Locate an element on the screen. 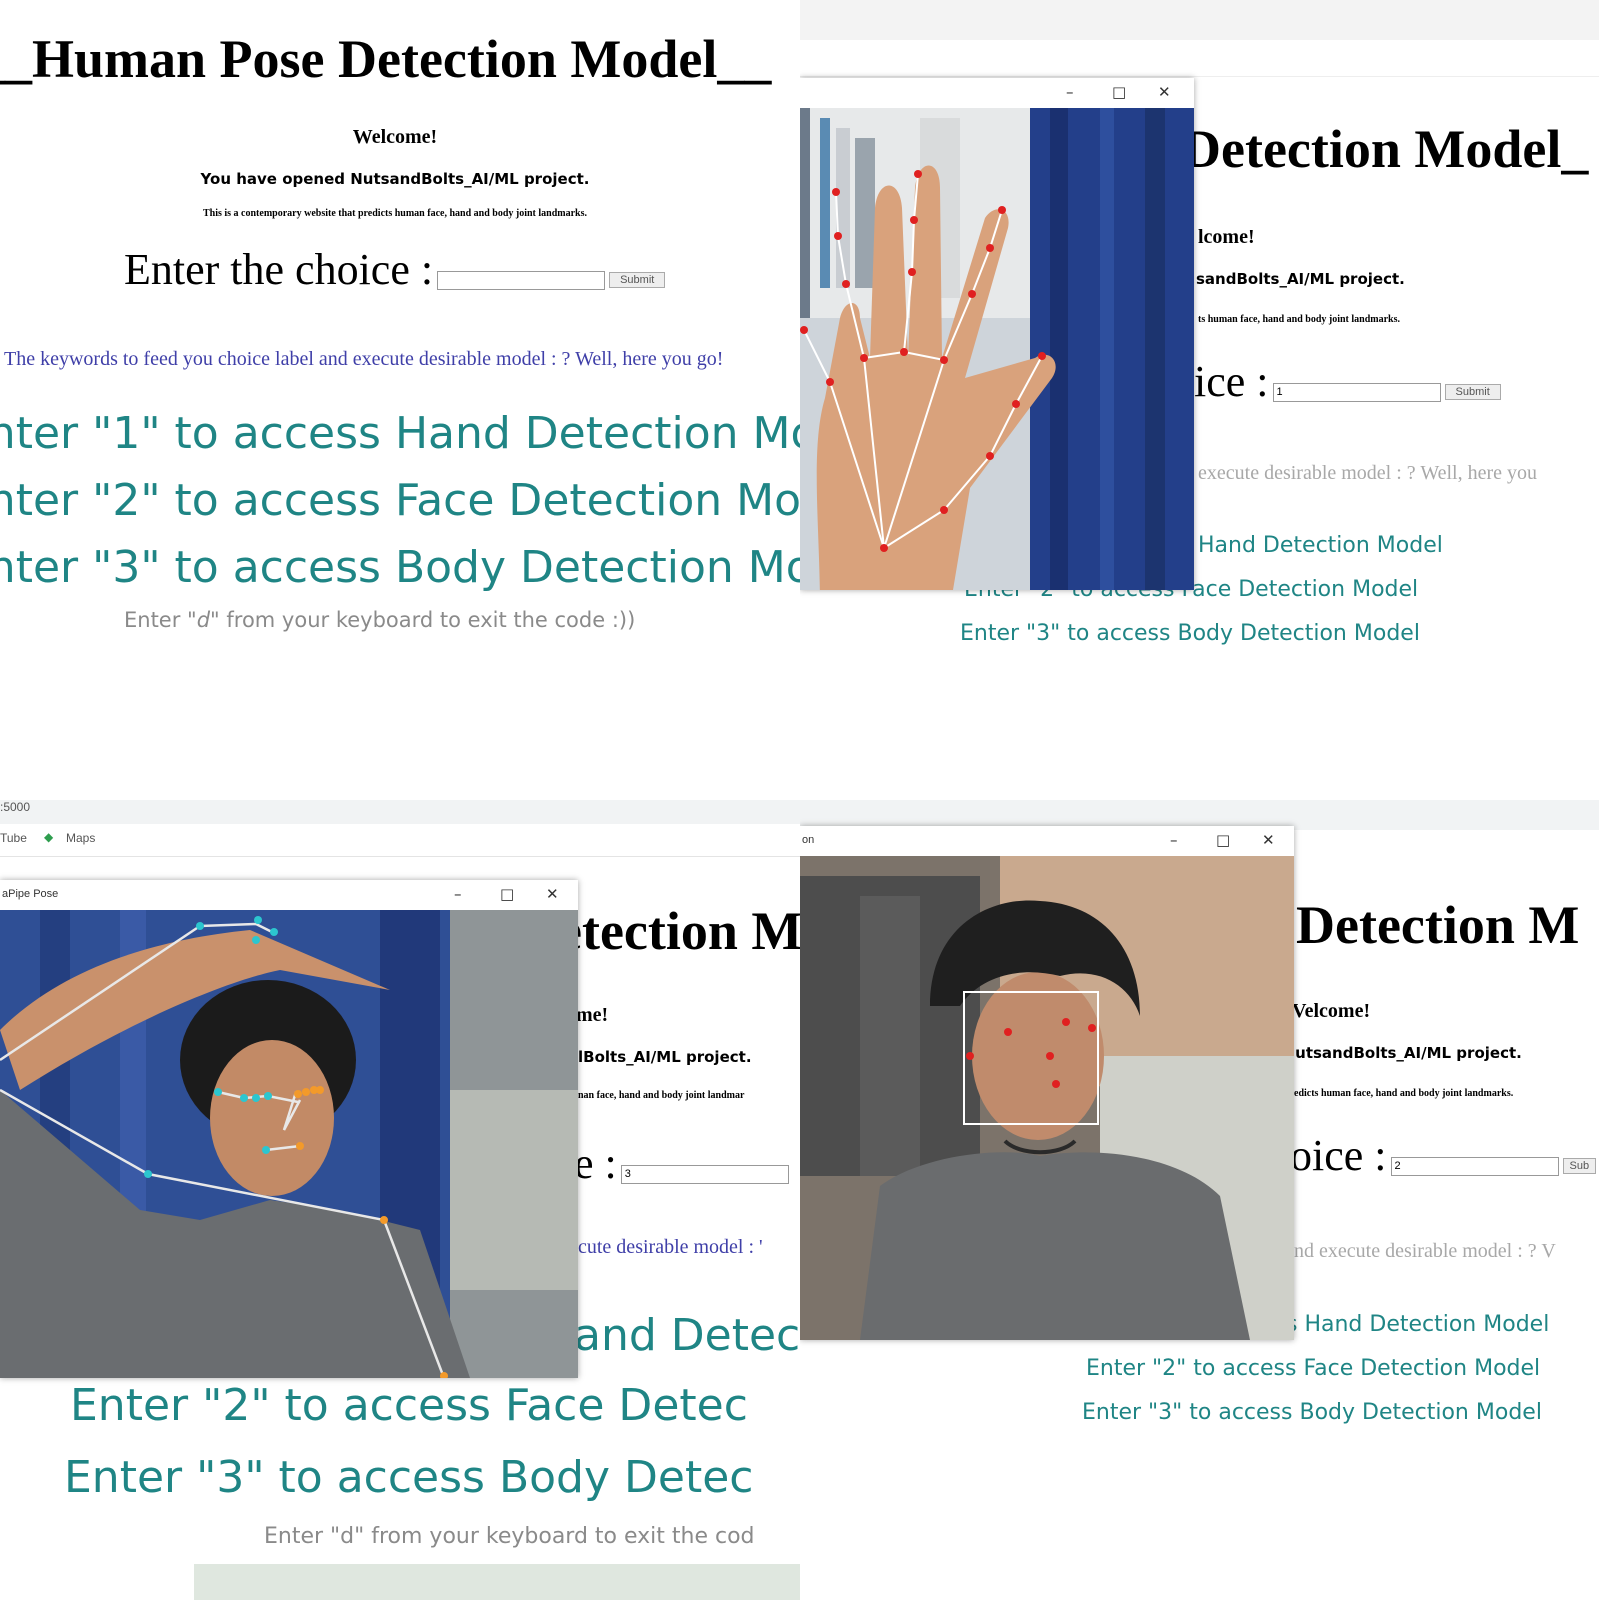  option-hand: Enter "1" to access Hand Detection Model is located at coordinates (400, 433).